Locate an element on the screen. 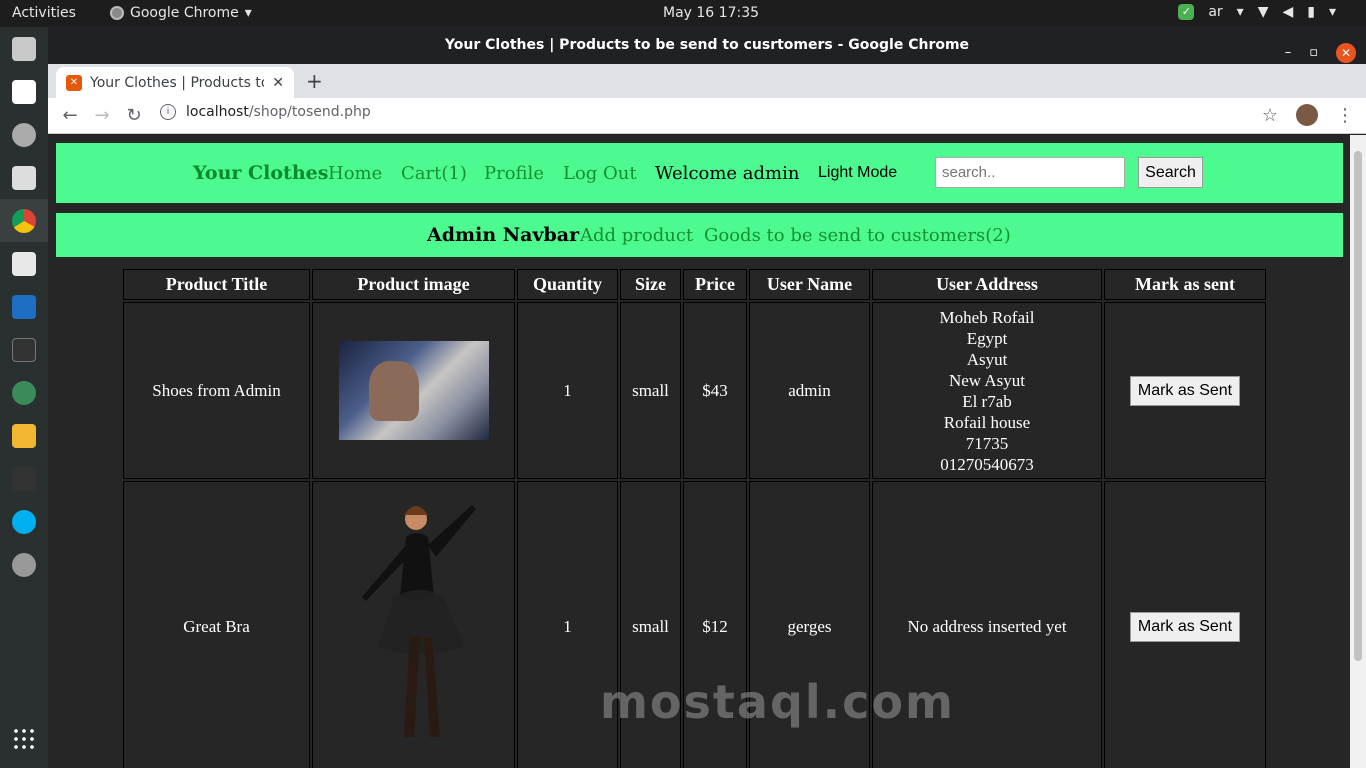 This screenshot has width=1366, height=768. bookmark-star-icon: ☆ is located at coordinates (1270, 115).